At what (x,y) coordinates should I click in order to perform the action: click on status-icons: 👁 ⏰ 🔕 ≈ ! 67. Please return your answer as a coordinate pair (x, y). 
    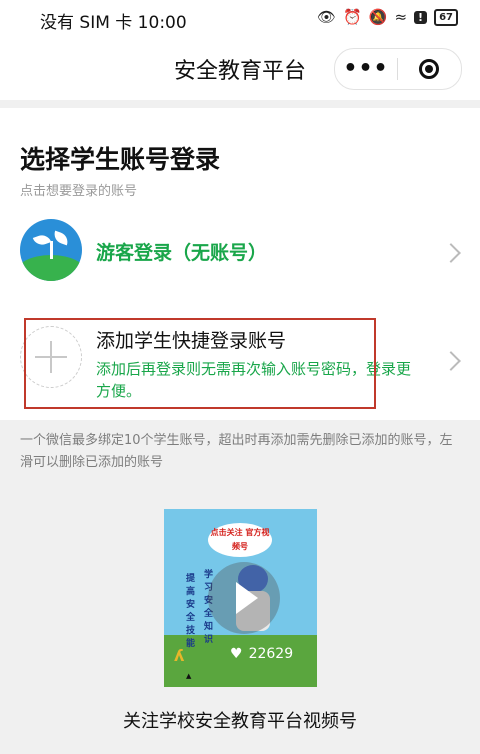
    Looking at the image, I should click on (387, 17).